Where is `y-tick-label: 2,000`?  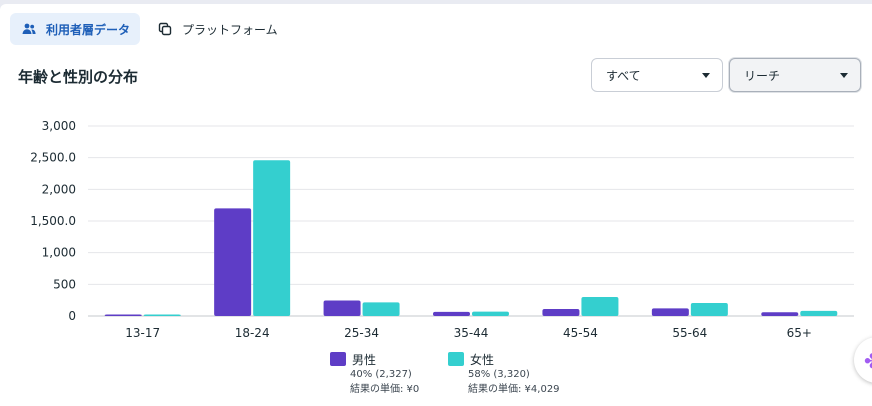
y-tick-label: 2,000 is located at coordinates (59, 189).